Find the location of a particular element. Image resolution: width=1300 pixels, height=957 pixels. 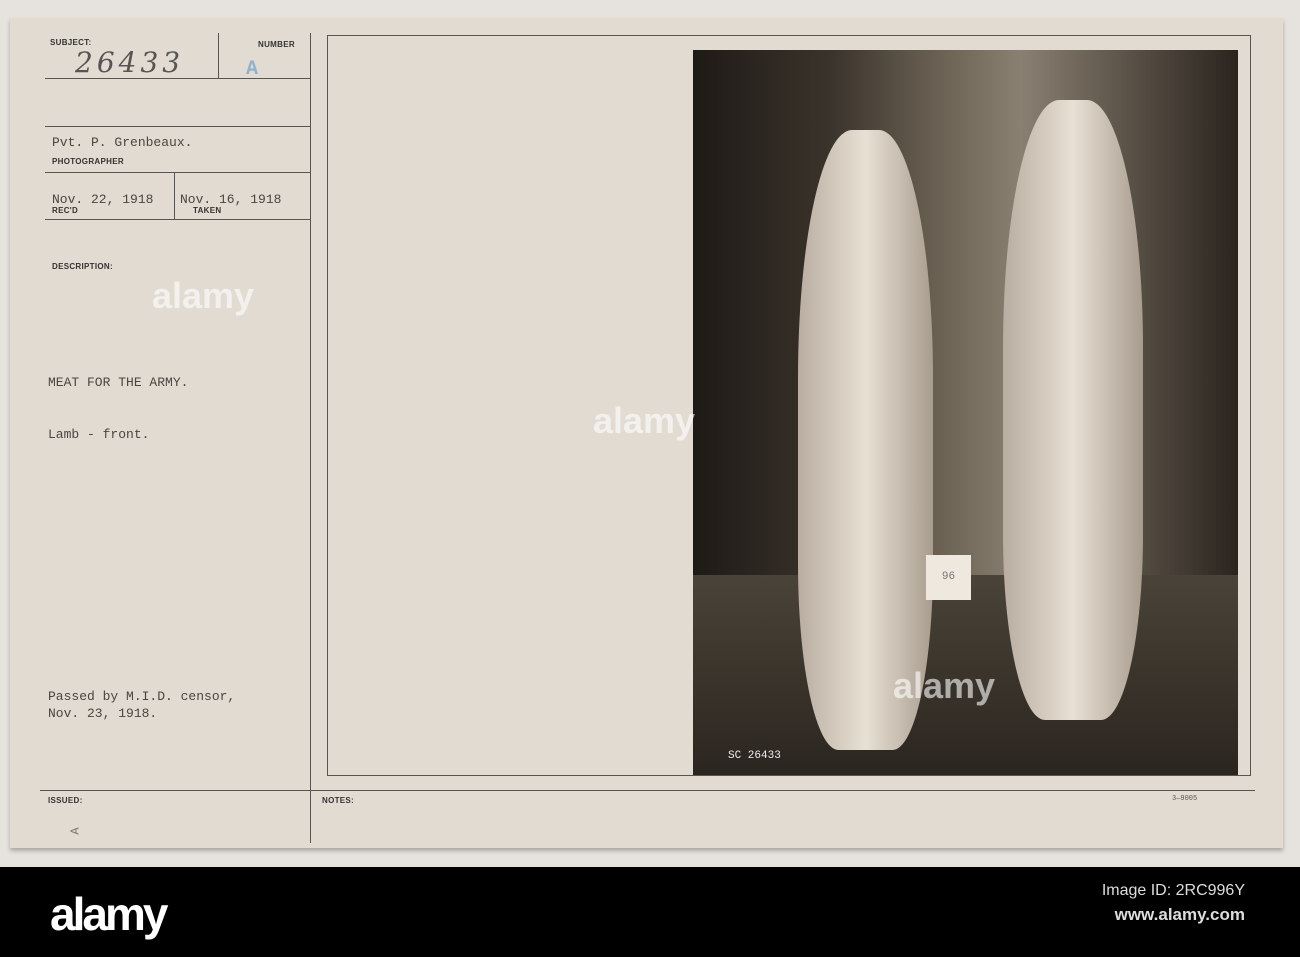

photographer-label: PHOTOGRAPHER is located at coordinates (88, 161).